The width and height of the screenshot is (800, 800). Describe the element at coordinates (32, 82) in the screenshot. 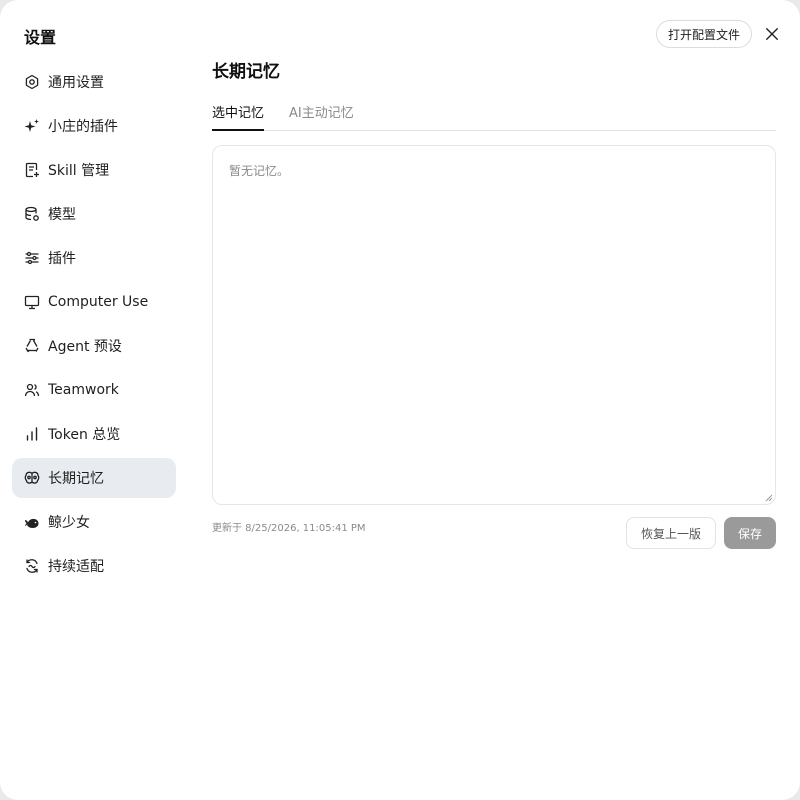

I see `gear-icon` at that location.